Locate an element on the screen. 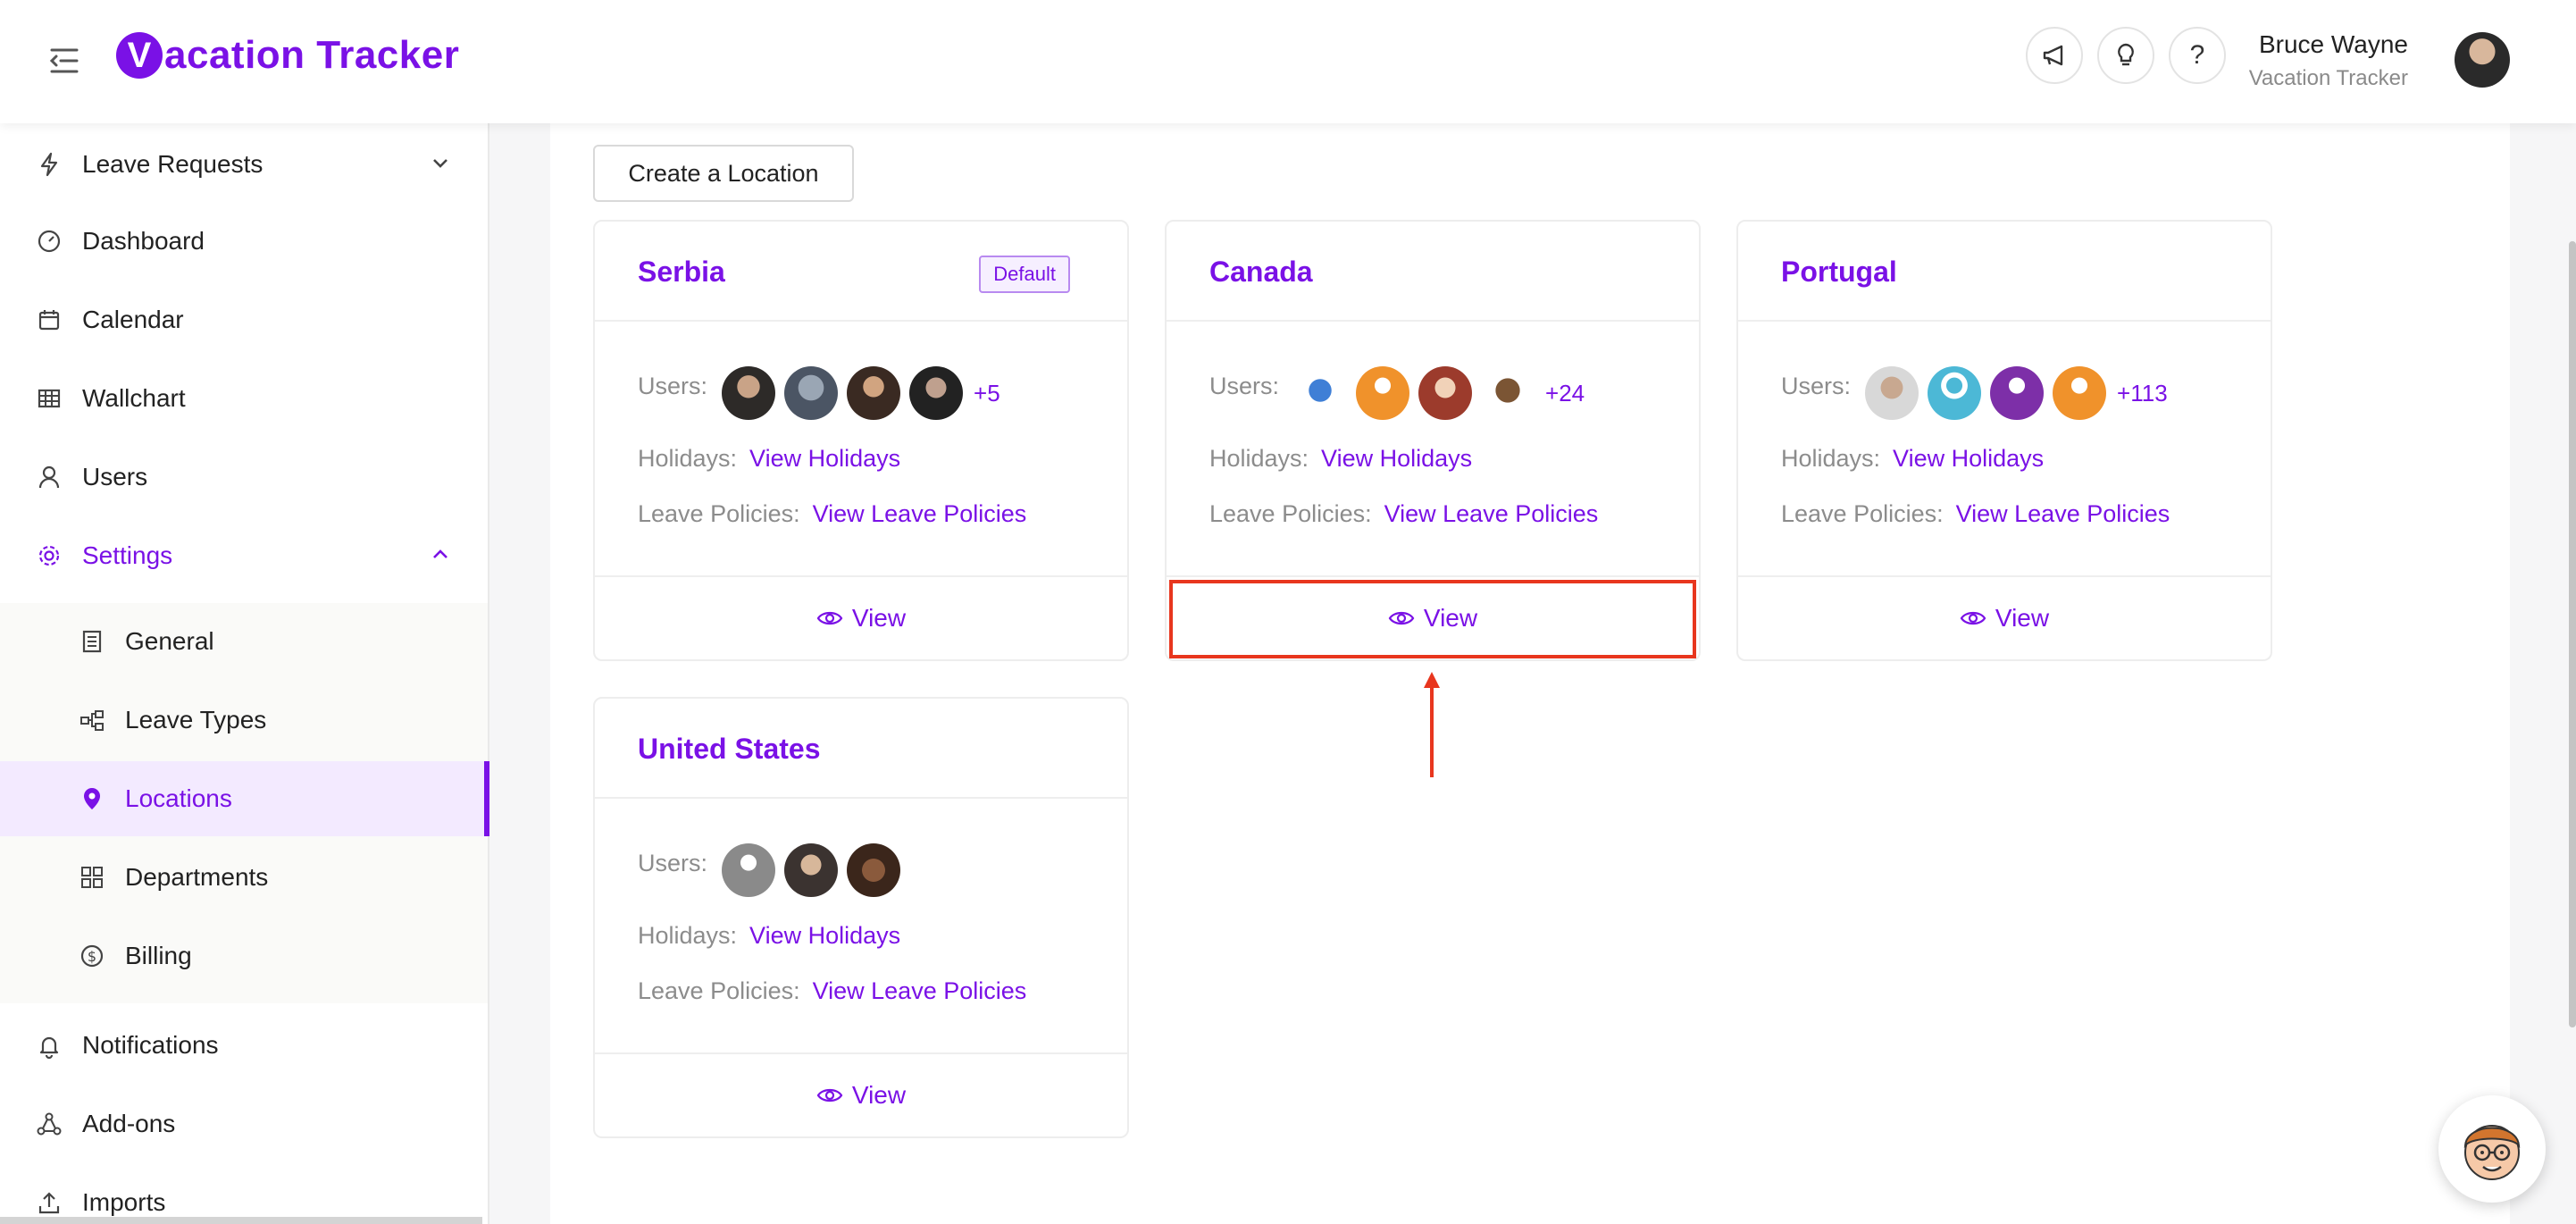  bell-icon is located at coordinates (49, 1045).